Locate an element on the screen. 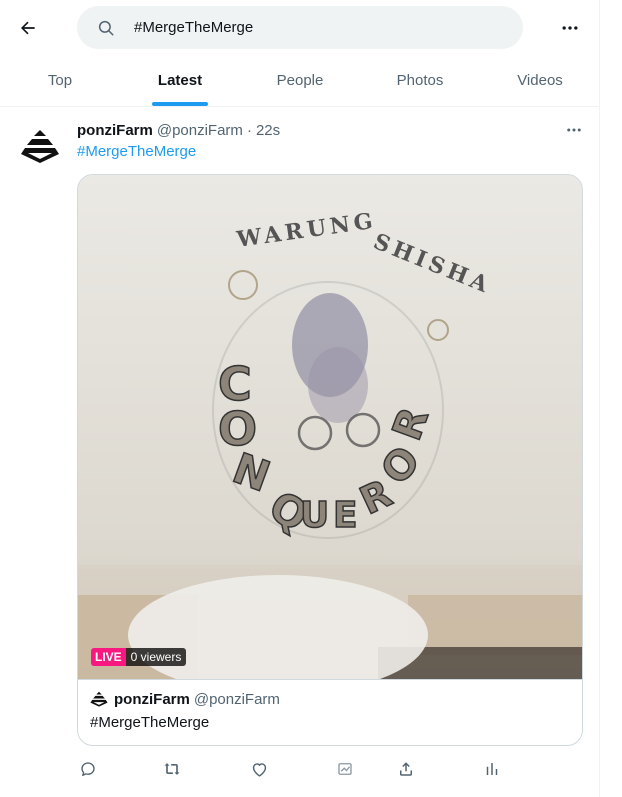  top-bar is located at coordinates (300, 28).